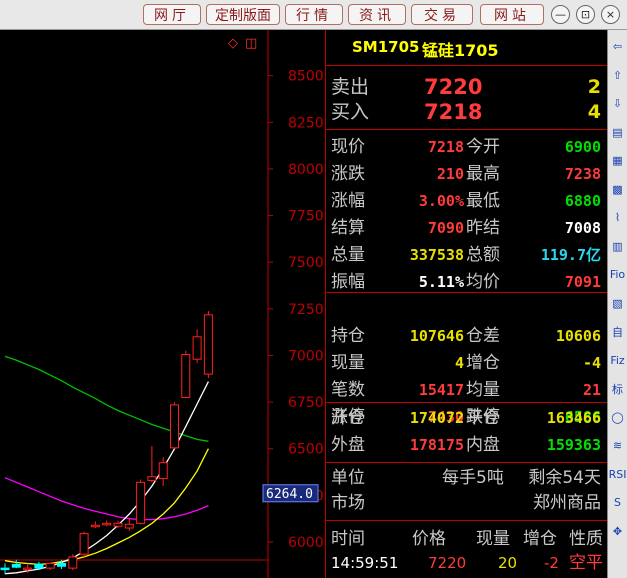 The width and height of the screenshot is (627, 578). What do you see at coordinates (348, 390) in the screenshot?
I see `stat-label: 笔数` at bounding box center [348, 390].